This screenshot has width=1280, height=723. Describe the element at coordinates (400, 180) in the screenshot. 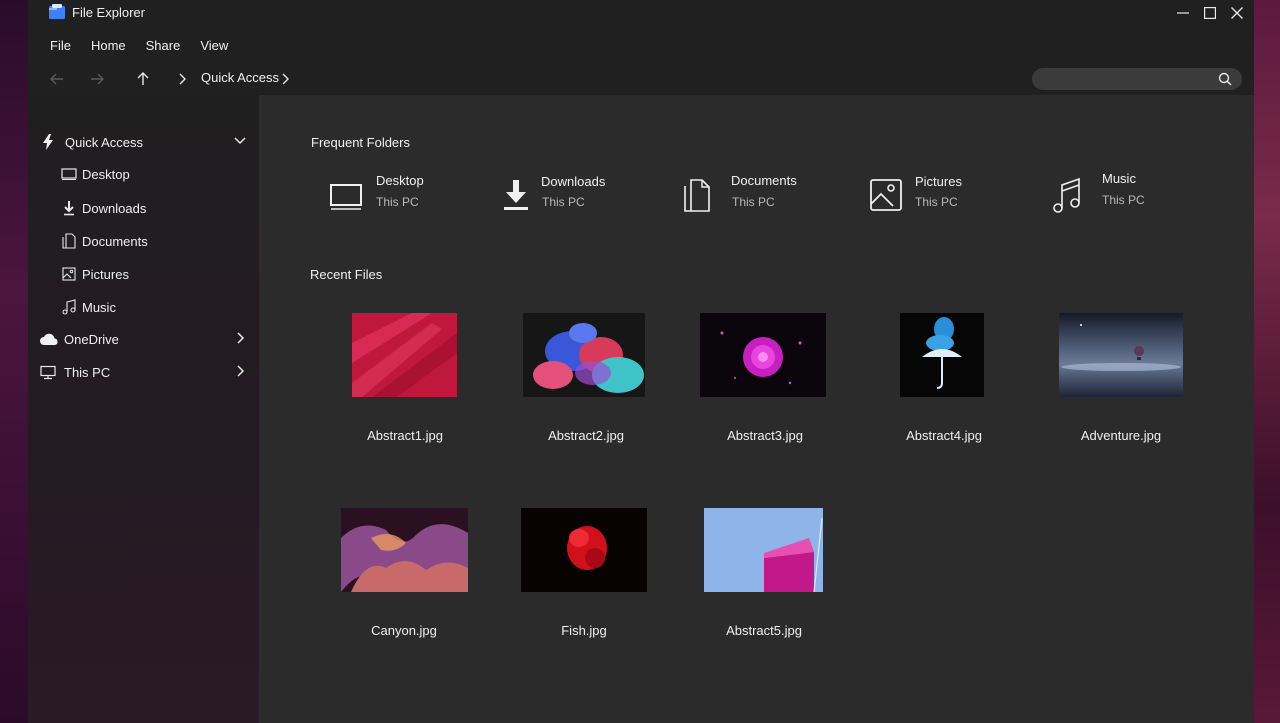

I see `folder-name: Desktop` at that location.